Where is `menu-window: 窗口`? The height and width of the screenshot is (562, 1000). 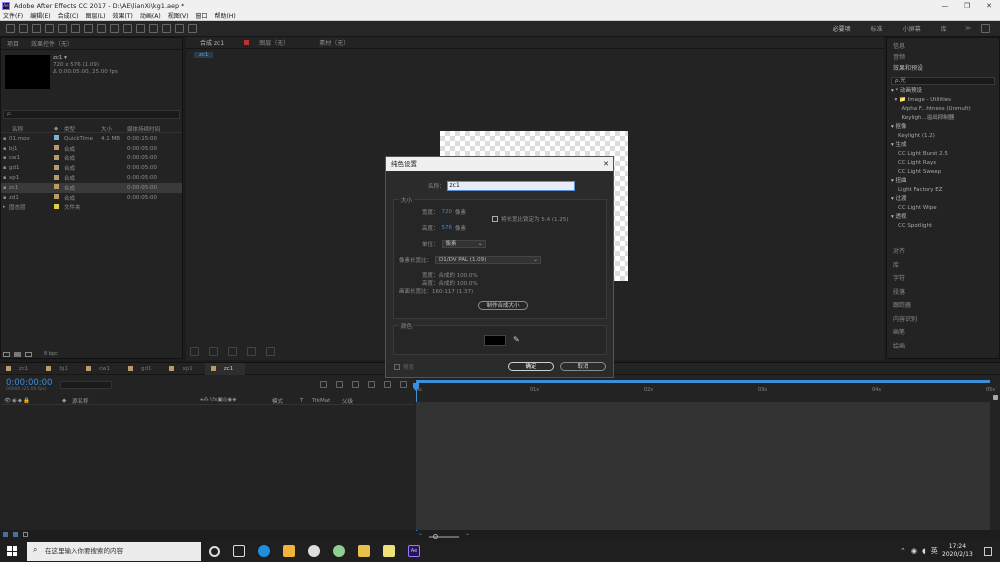
menu-window: 窗口 is located at coordinates (201, 15).